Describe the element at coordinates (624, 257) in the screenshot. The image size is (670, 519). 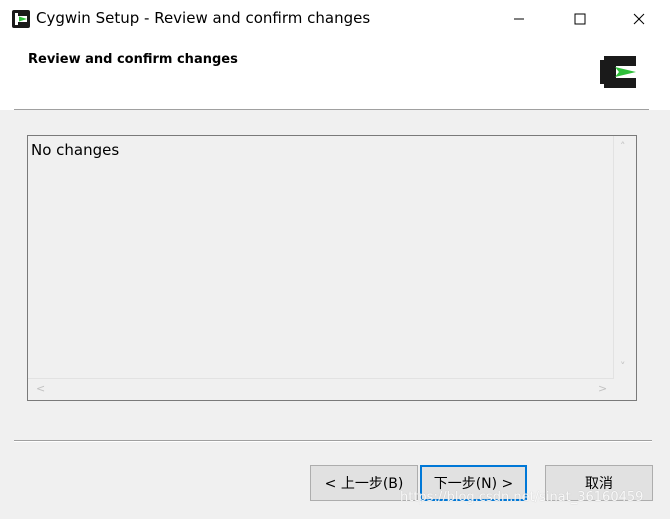
I see `vertical-scrollbar: ˄ ˅` at that location.